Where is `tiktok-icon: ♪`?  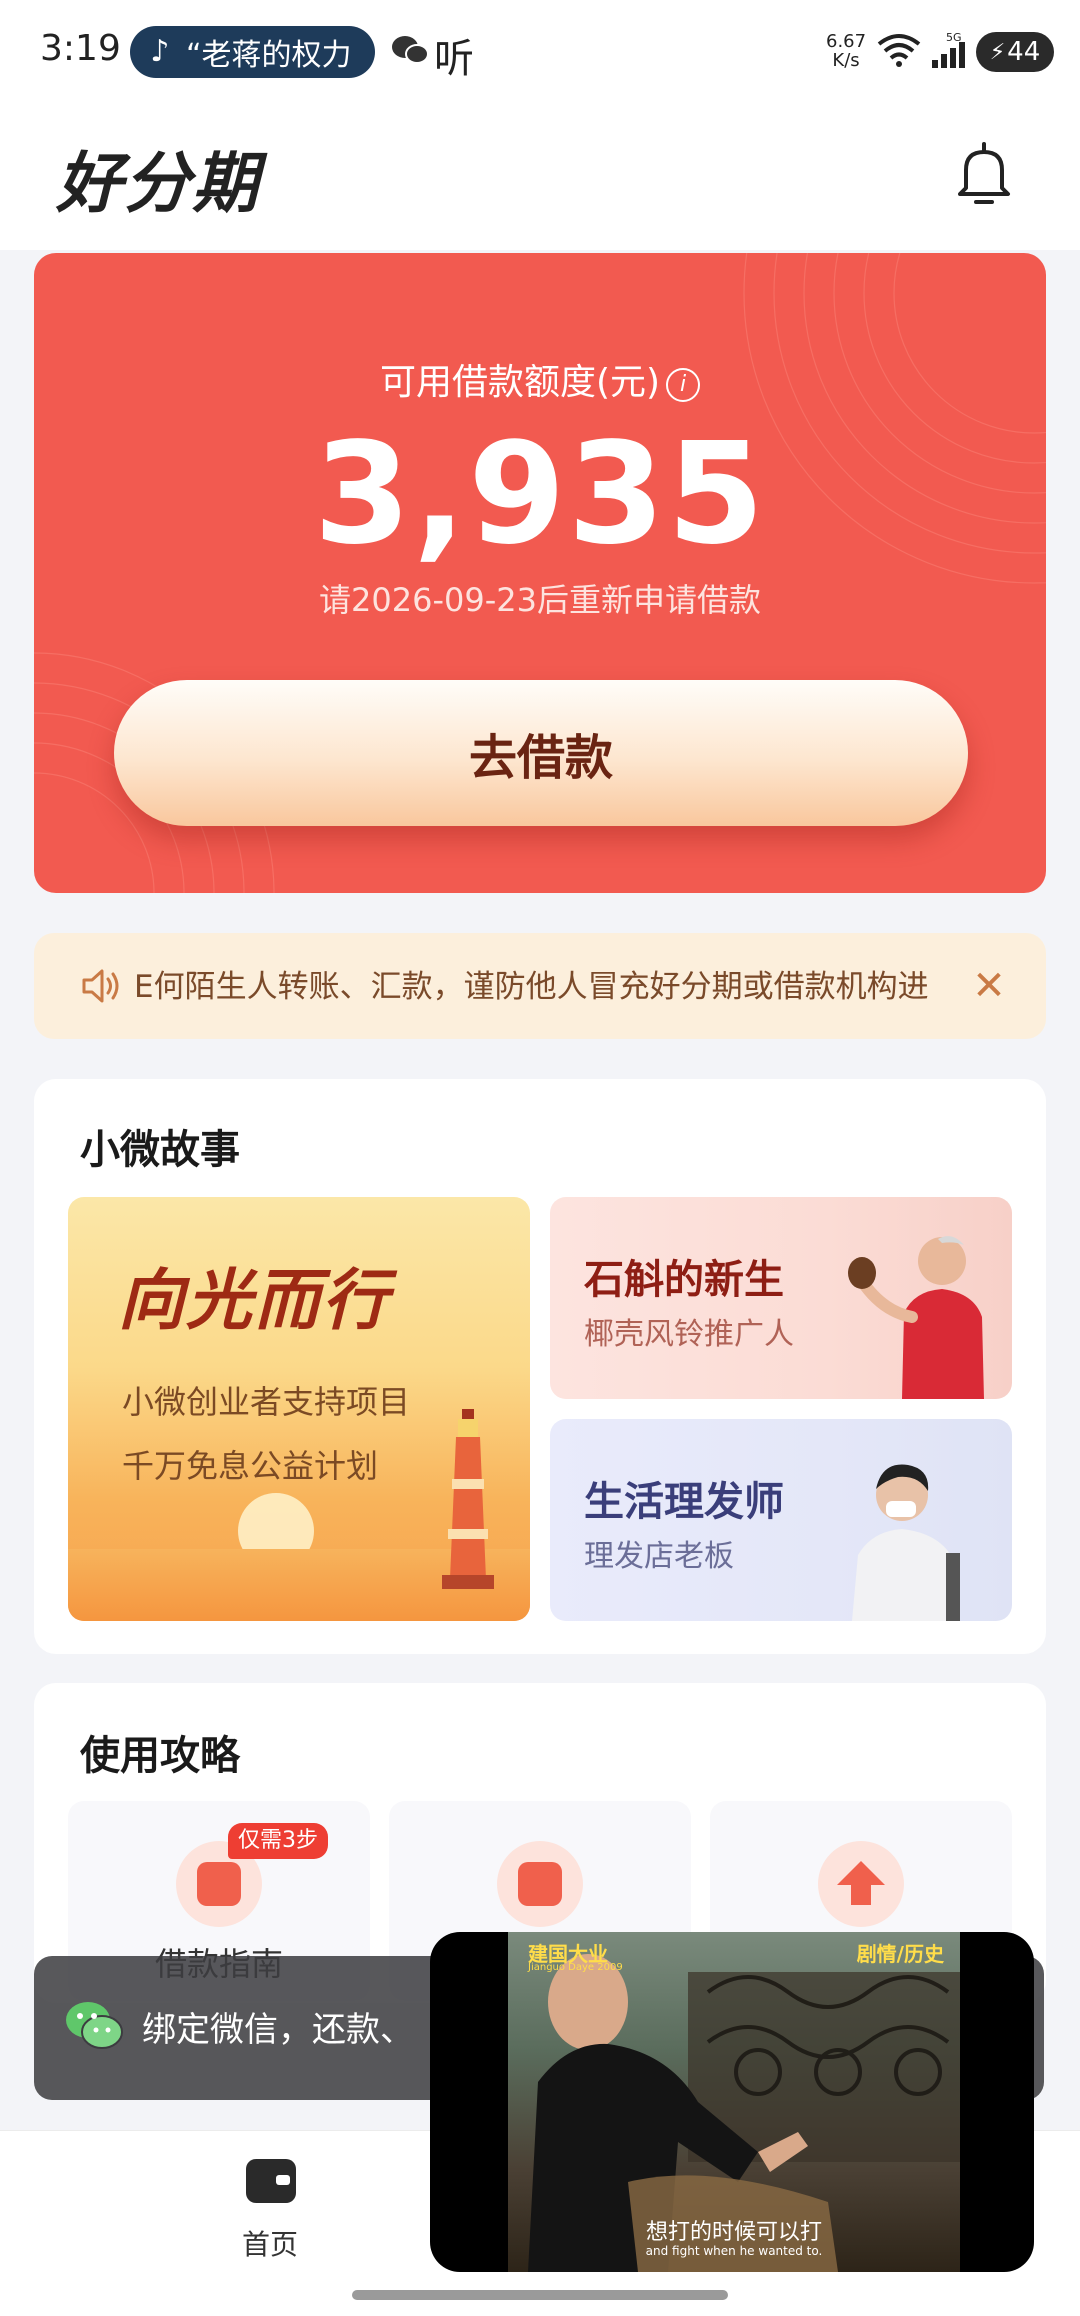
tiktok-icon: ♪ is located at coordinates (160, 51).